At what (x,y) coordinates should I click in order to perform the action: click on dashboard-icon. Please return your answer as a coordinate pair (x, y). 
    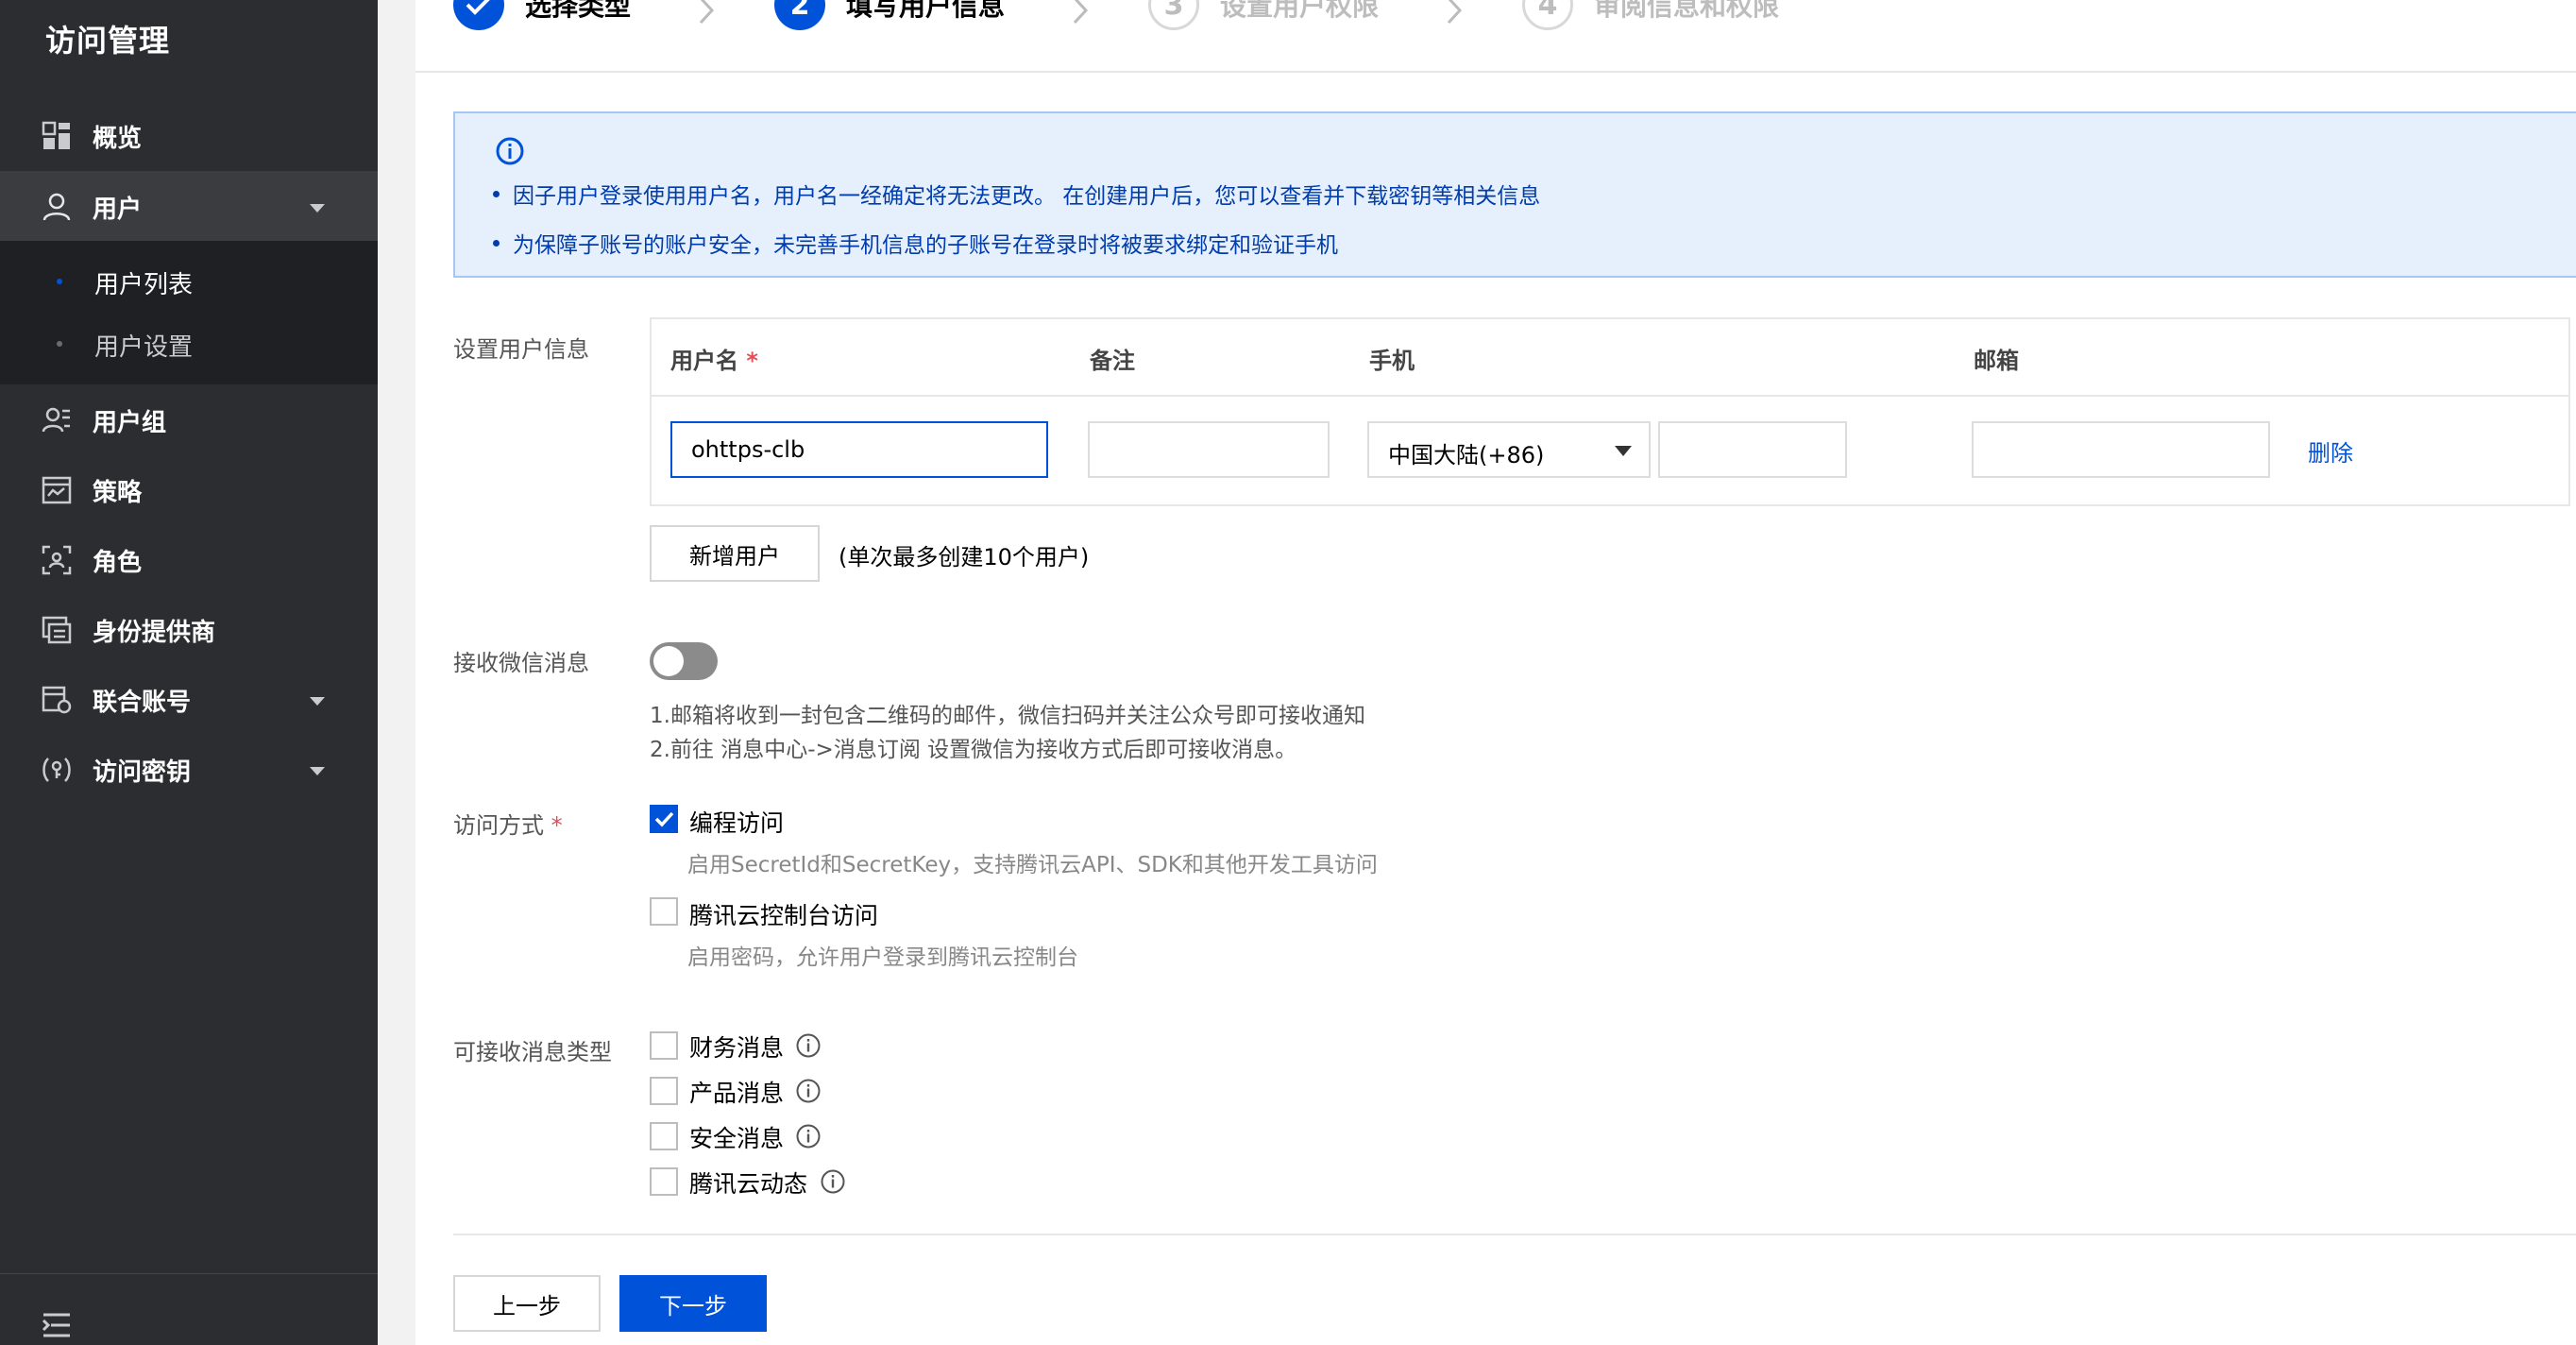
    Looking at the image, I should click on (56, 135).